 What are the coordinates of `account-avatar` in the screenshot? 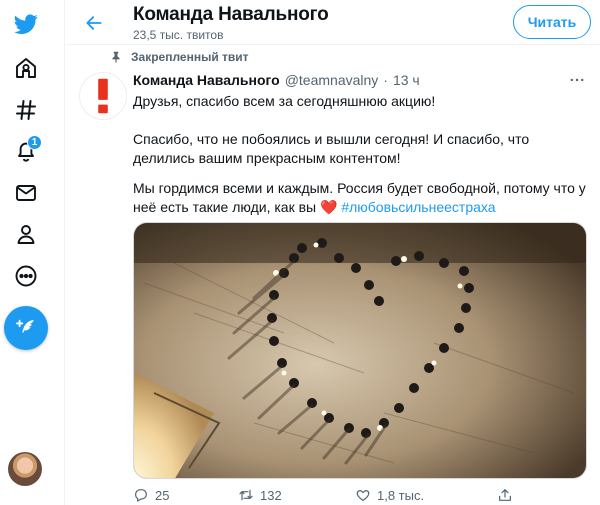 It's located at (25, 469).